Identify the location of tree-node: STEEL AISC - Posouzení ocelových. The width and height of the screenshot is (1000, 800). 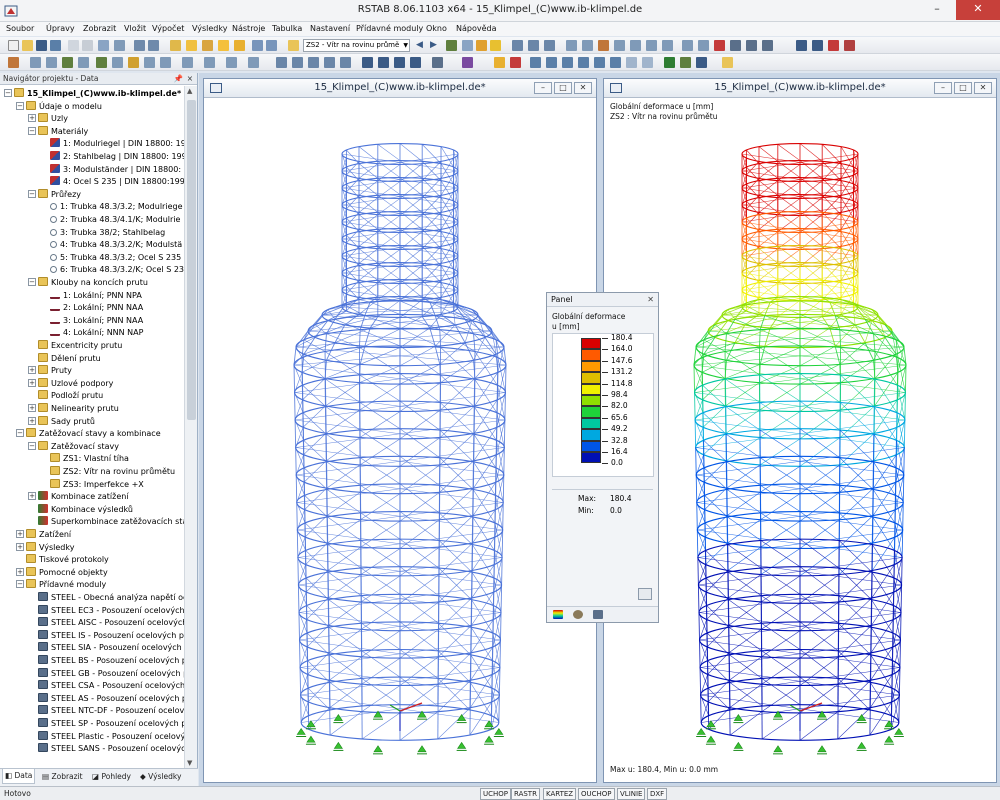
(106, 623).